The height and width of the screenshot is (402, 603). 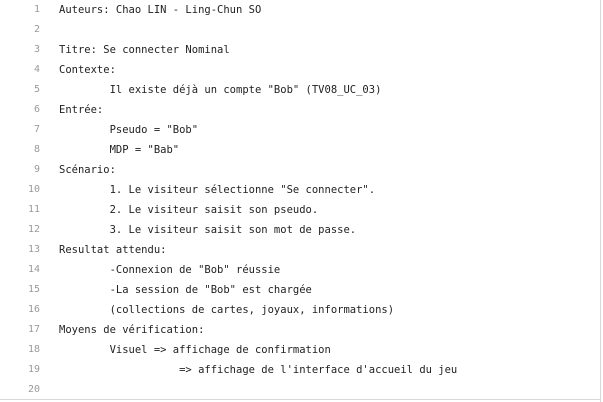 I want to click on line-number: 8, so click(x=36, y=149).